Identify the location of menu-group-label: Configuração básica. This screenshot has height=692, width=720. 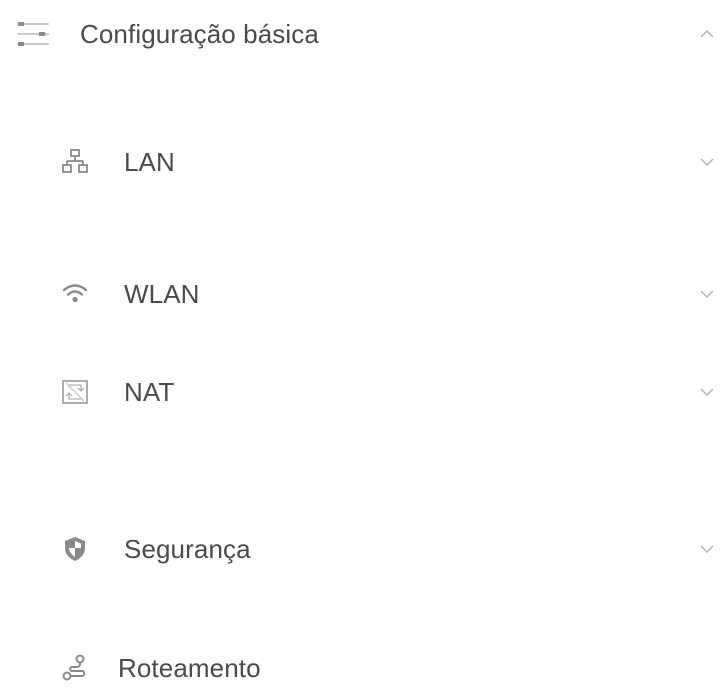
(199, 33).